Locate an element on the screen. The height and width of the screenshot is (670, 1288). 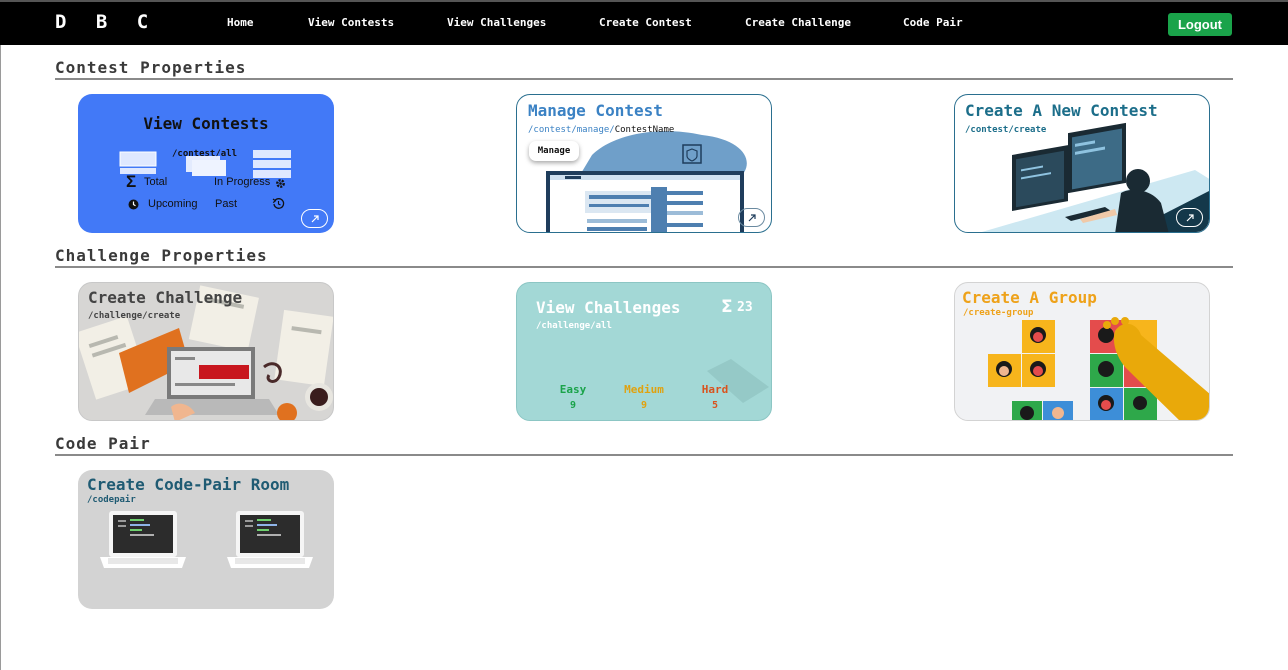
open-manage-contest-button is located at coordinates (751, 217).